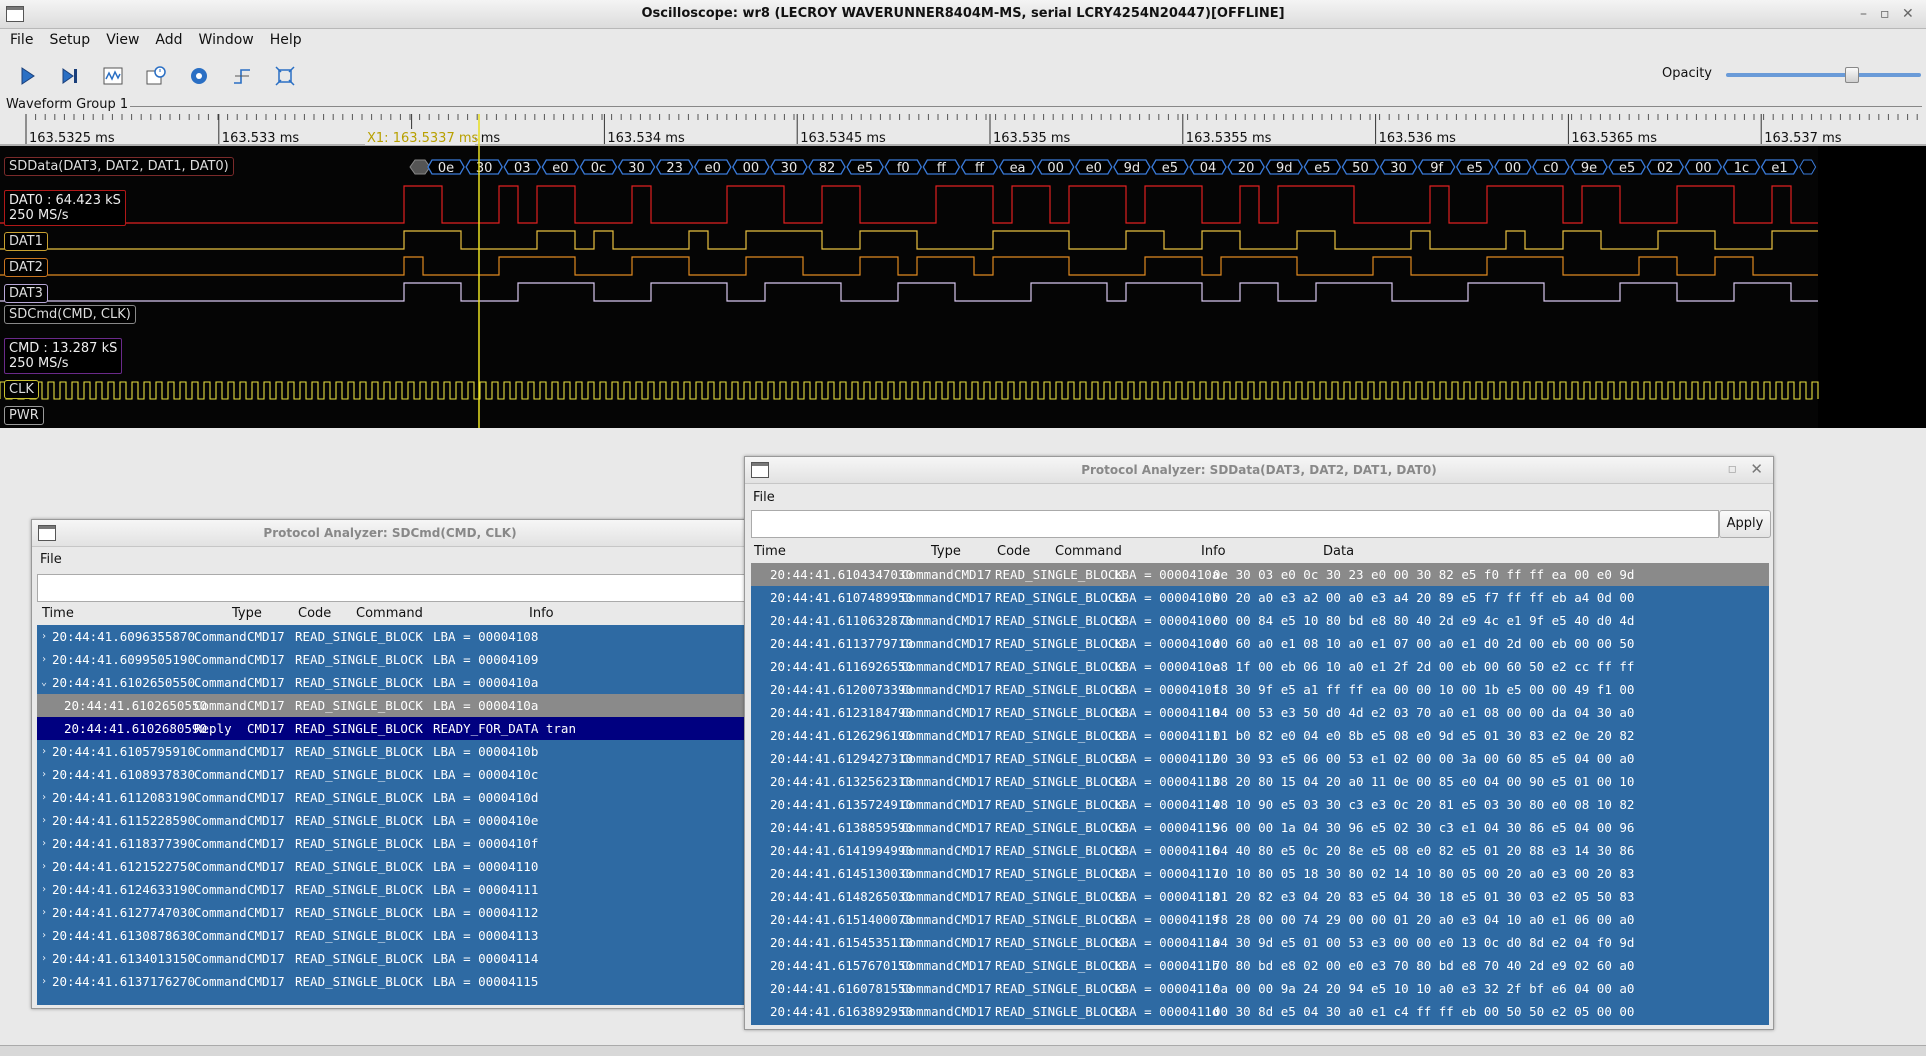 Image resolution: width=1926 pixels, height=1056 pixels. What do you see at coordinates (285, 76) in the screenshot?
I see `fit-icon` at bounding box center [285, 76].